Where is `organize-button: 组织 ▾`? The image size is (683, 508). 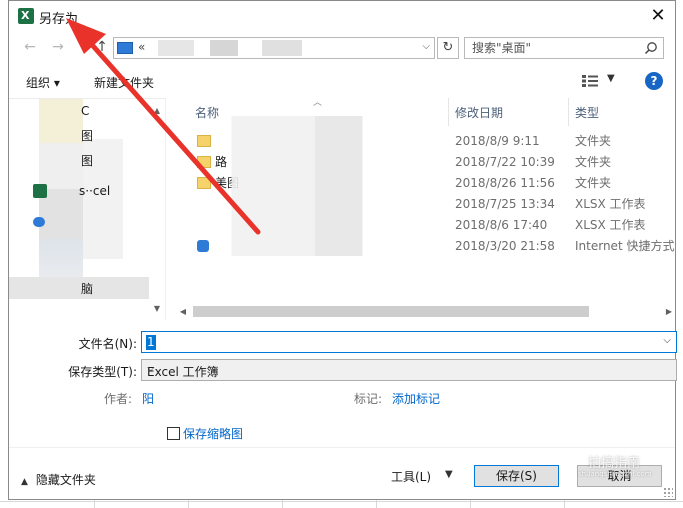 organize-button: 组织 ▾ is located at coordinates (43, 82).